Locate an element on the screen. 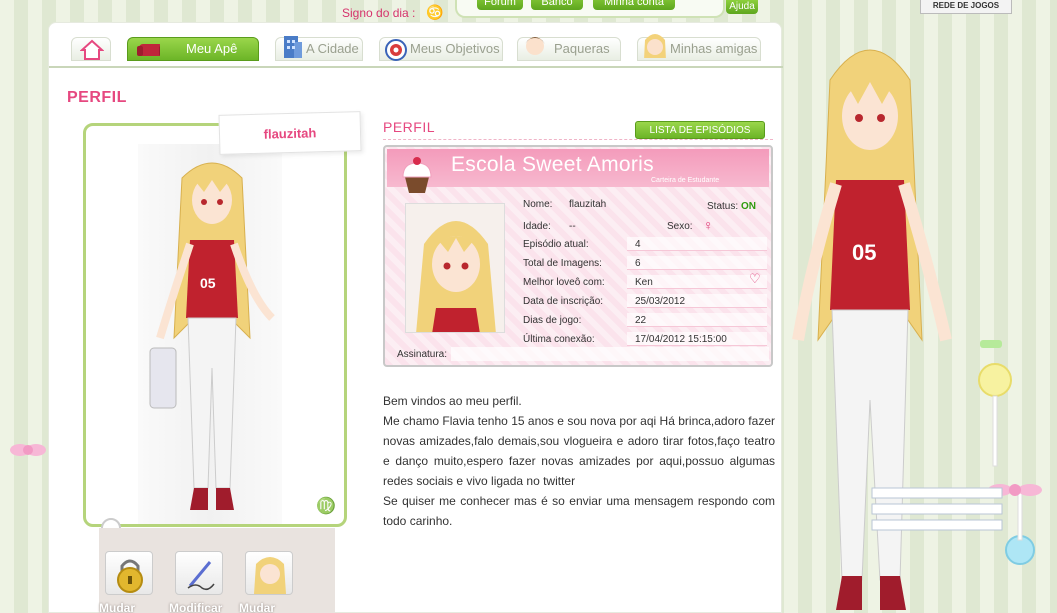  boy-avatar-icon is located at coordinates (535, 46).